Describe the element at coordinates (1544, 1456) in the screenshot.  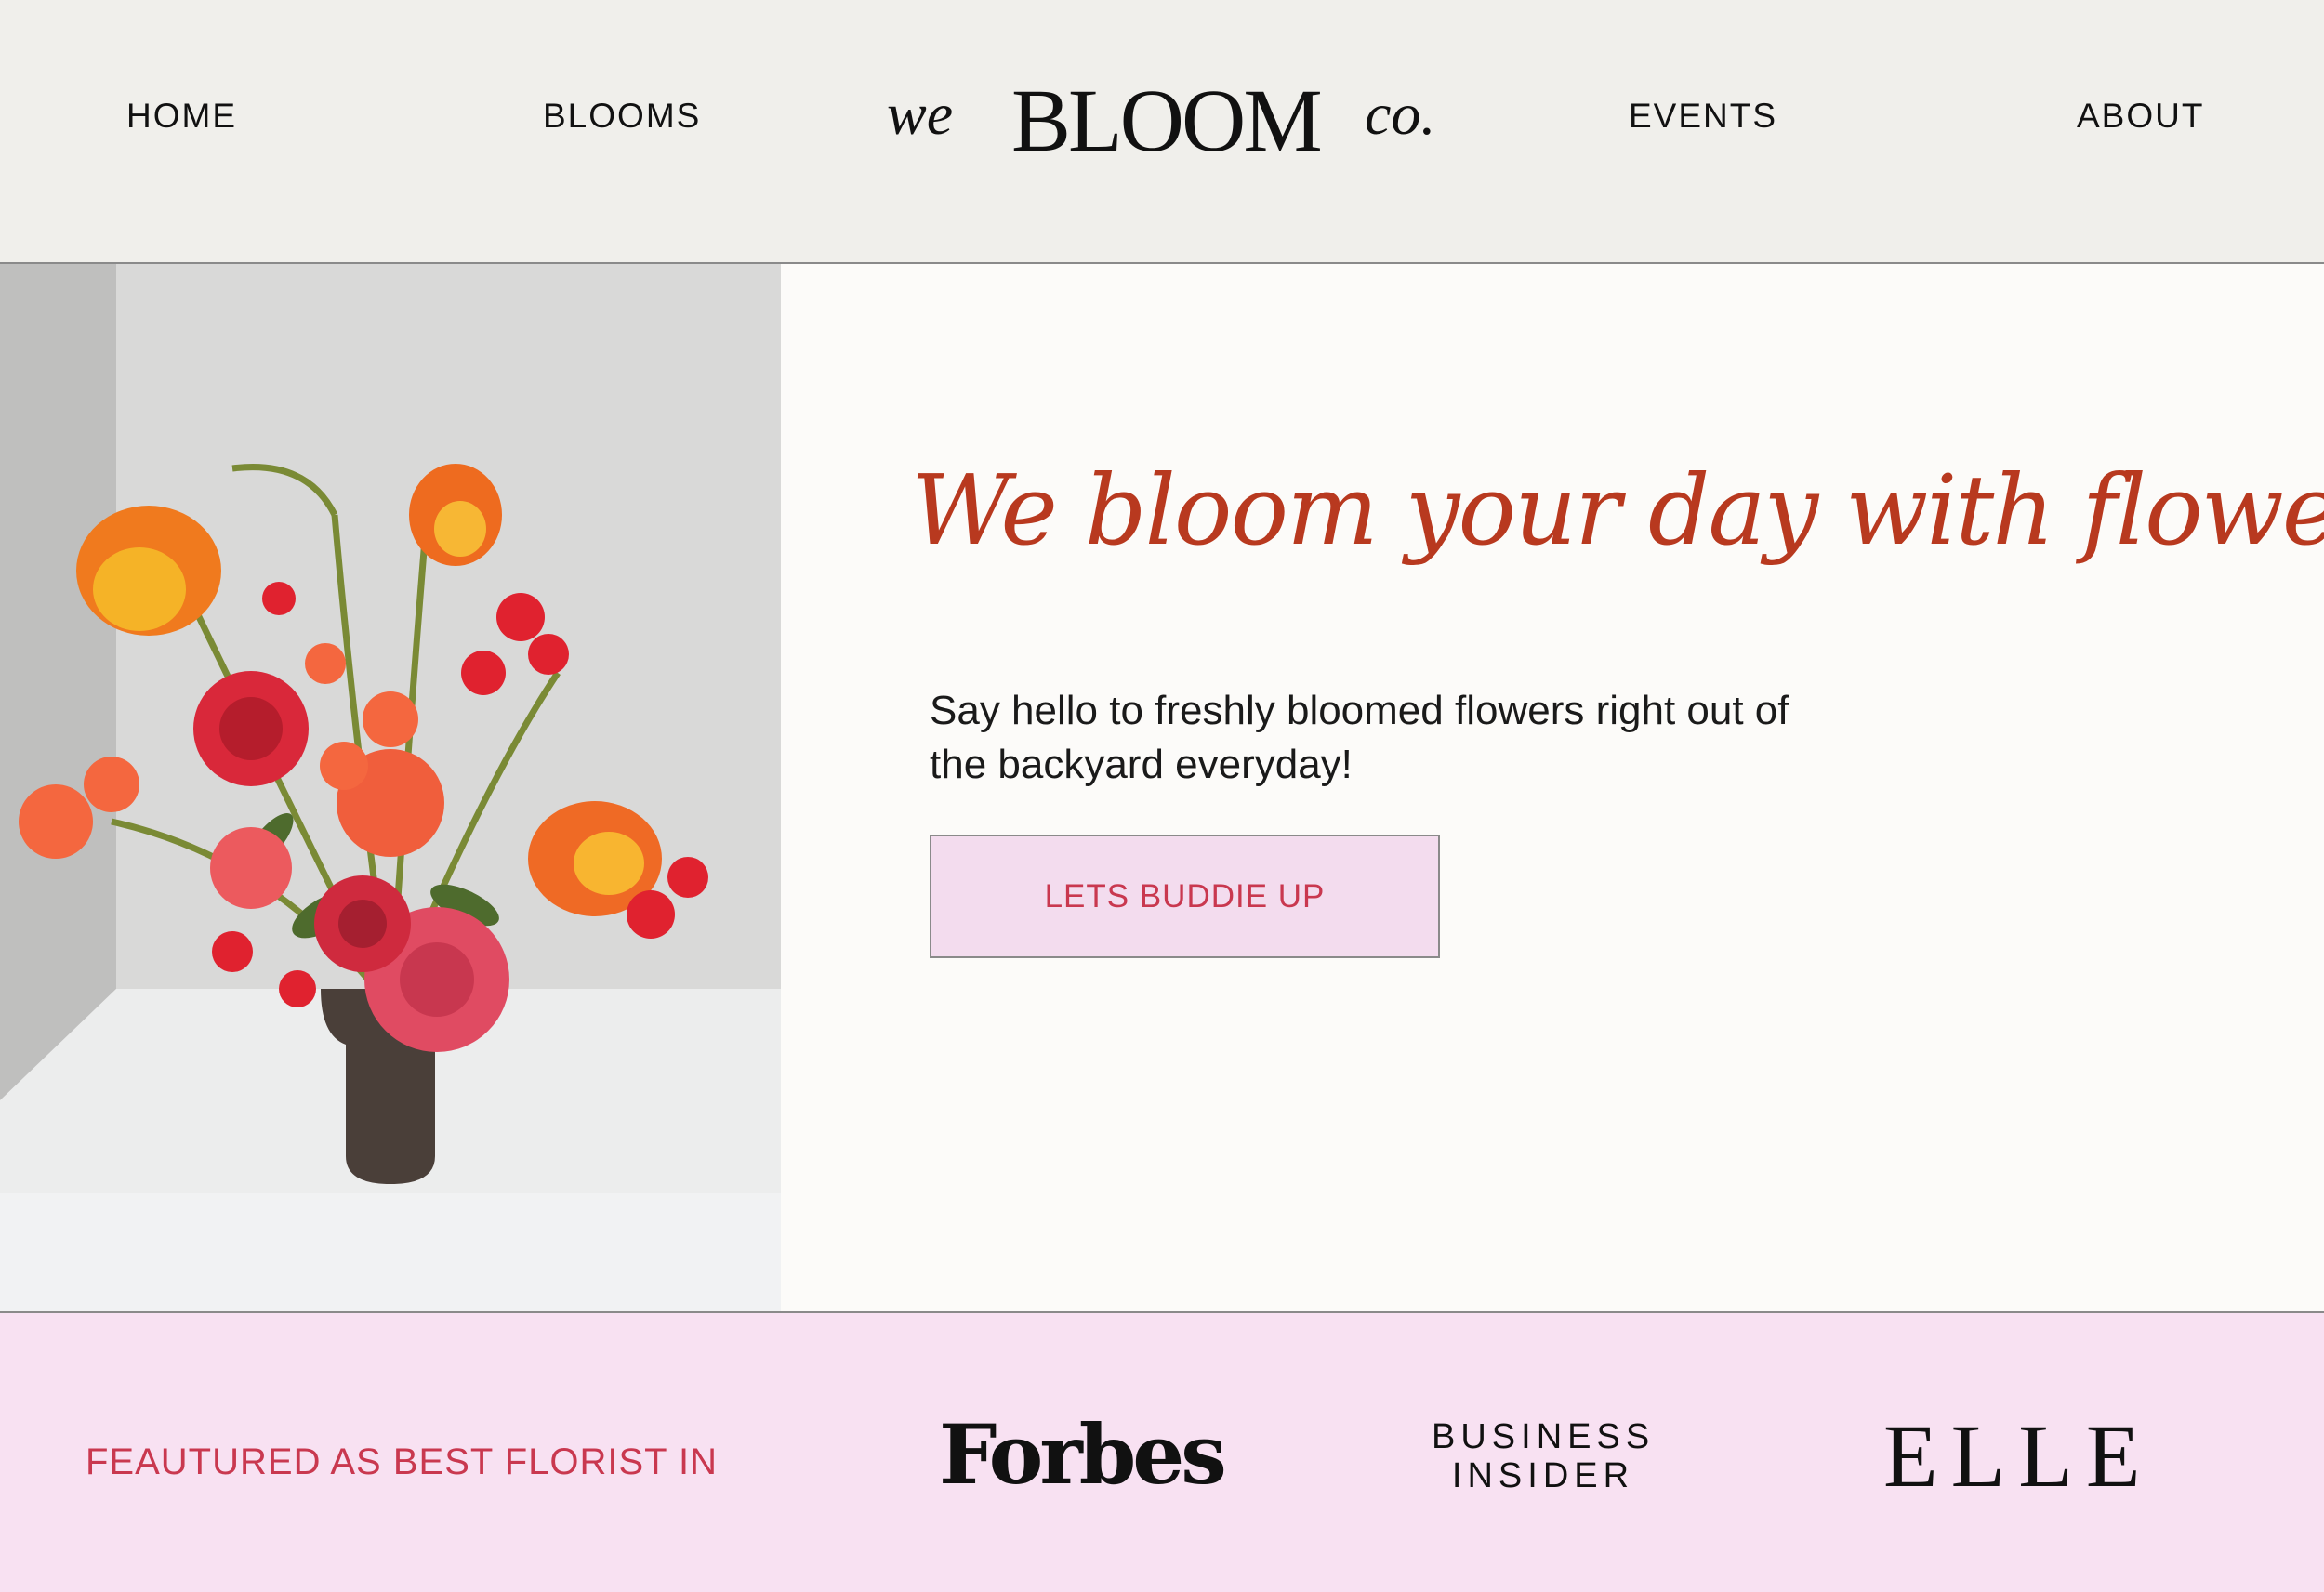
I see `business-insider-logo: BUSINESS INSIDER` at that location.